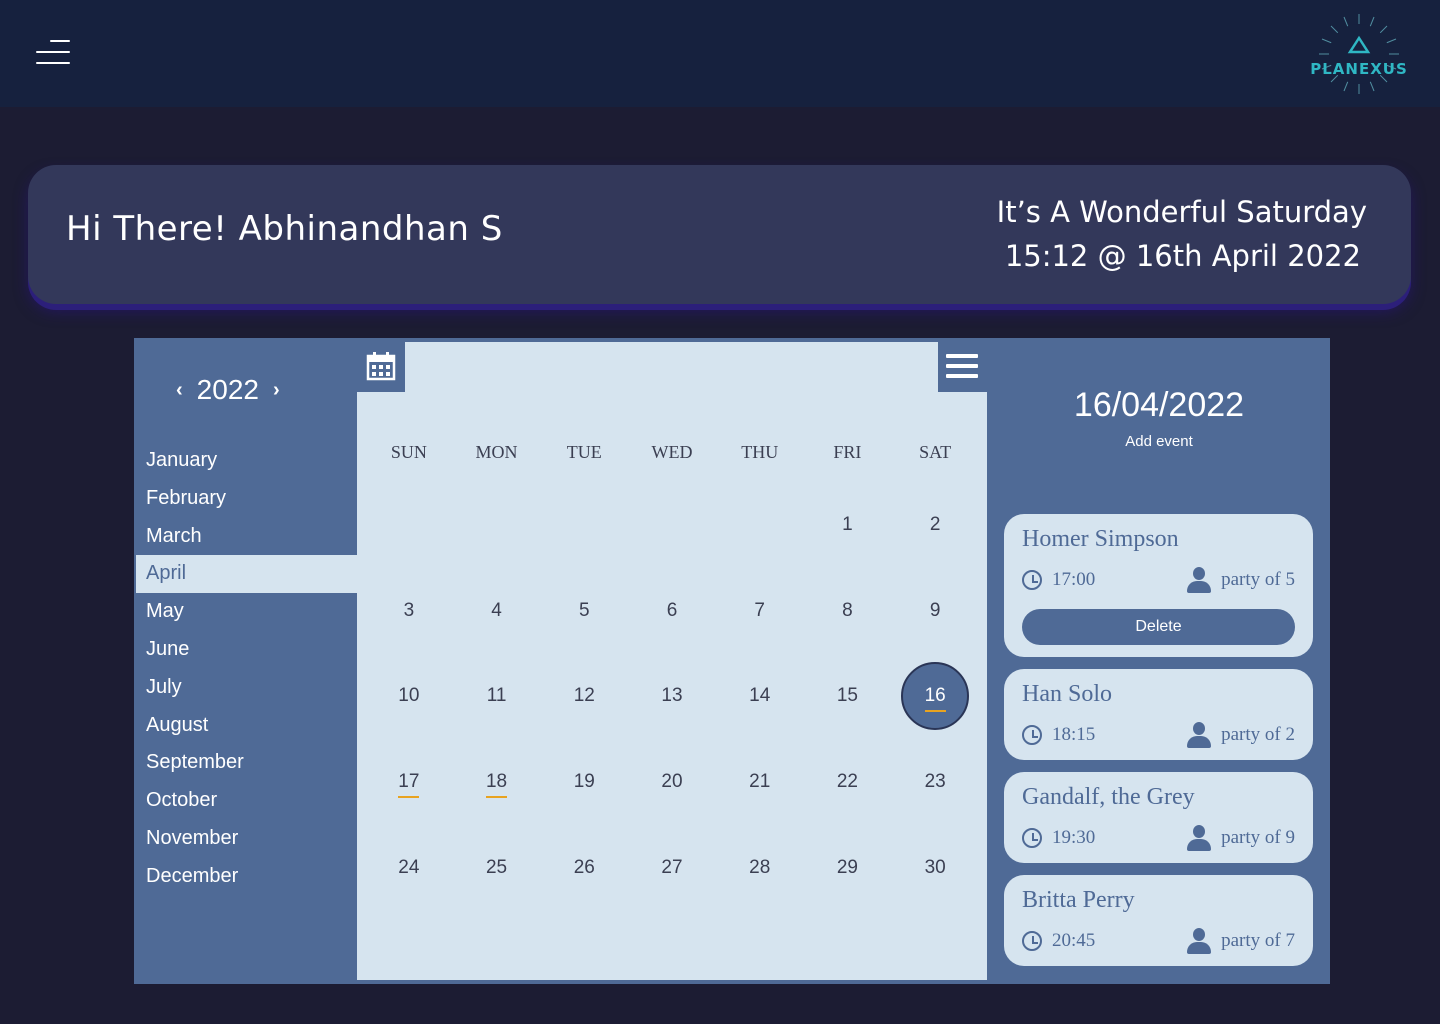  I want to click on day-number: 5, so click(584, 610).